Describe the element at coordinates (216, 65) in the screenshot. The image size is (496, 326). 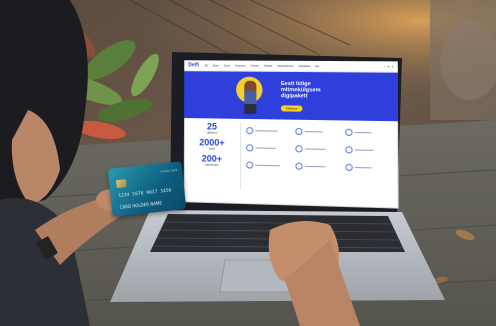
I see `nav-item: Eesti` at that location.